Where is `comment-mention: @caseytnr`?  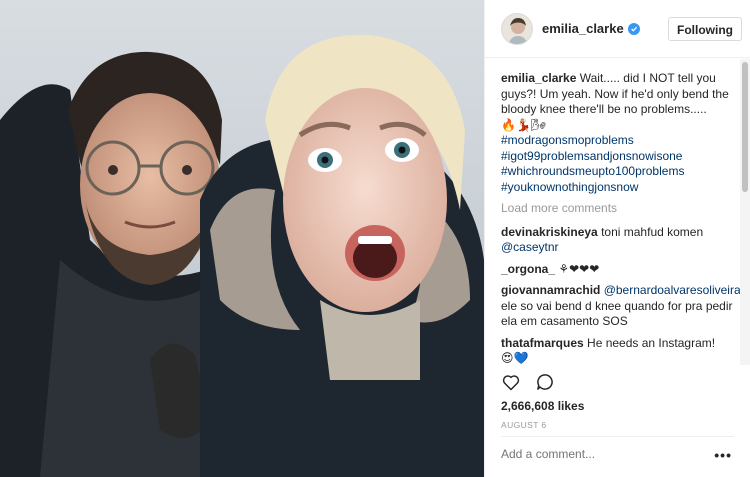 comment-mention: @caseytnr is located at coordinates (530, 247).